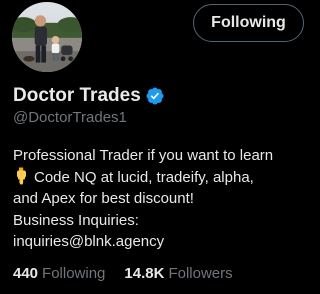  I want to click on display-name: Doctor Trades, so click(77, 95).